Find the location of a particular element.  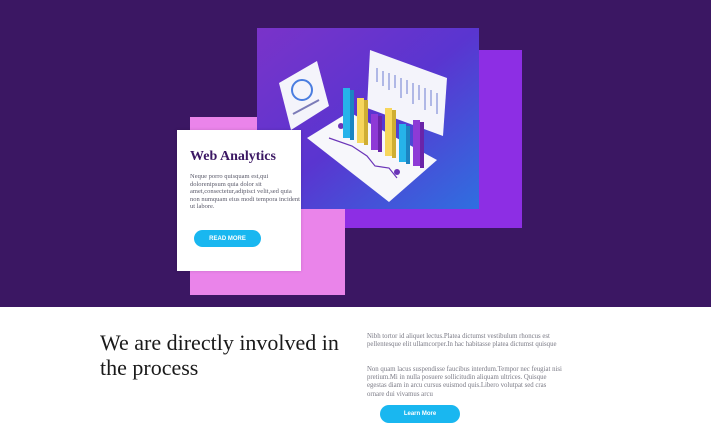

card-title: Web Analytics is located at coordinates (233, 156).